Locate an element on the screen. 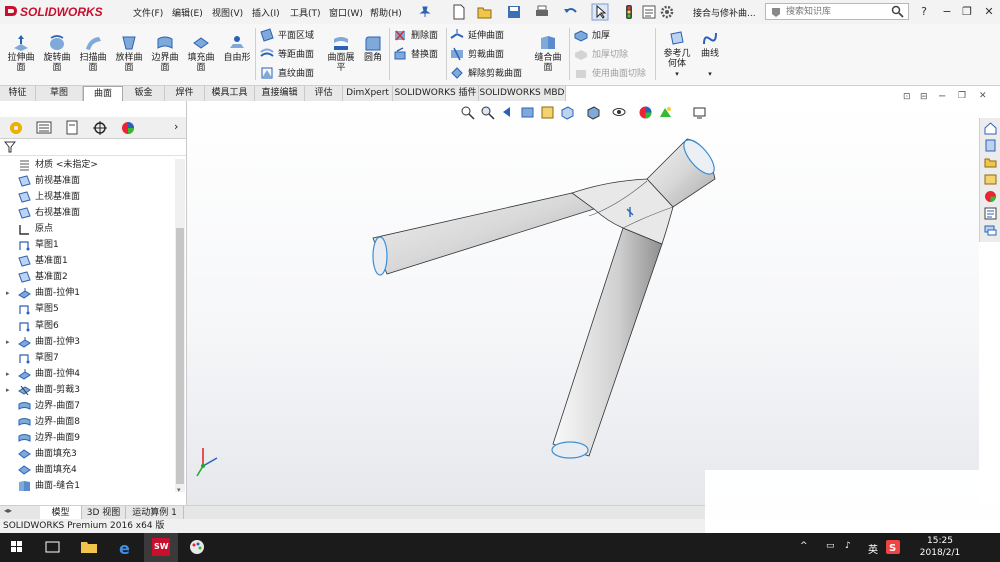 This screenshot has width=1000, height=562. tab-surfaces: 曲面 is located at coordinates (103, 93).